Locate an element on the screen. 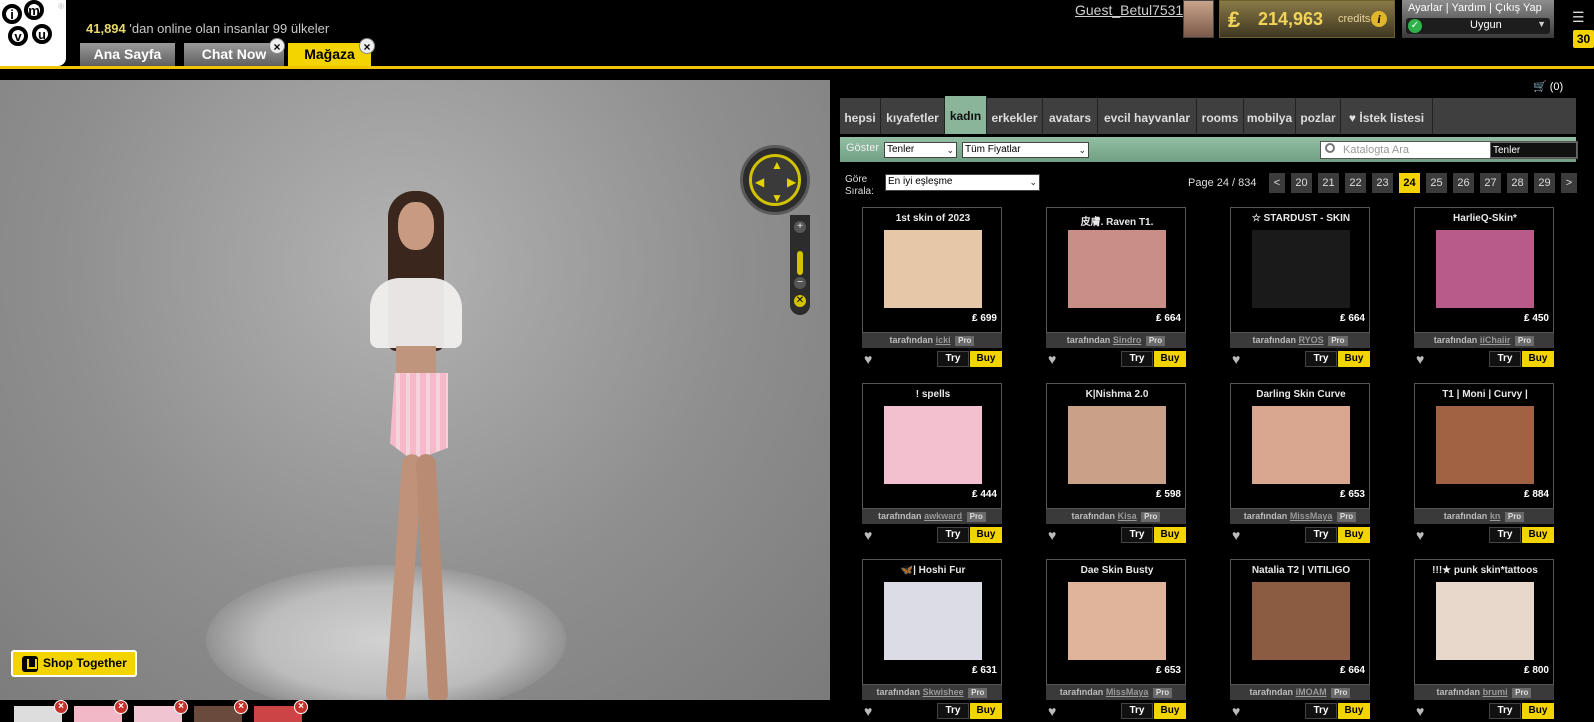 This screenshot has width=1594, height=722. product-title: 🦋| Hoshi Fur is located at coordinates (933, 570).